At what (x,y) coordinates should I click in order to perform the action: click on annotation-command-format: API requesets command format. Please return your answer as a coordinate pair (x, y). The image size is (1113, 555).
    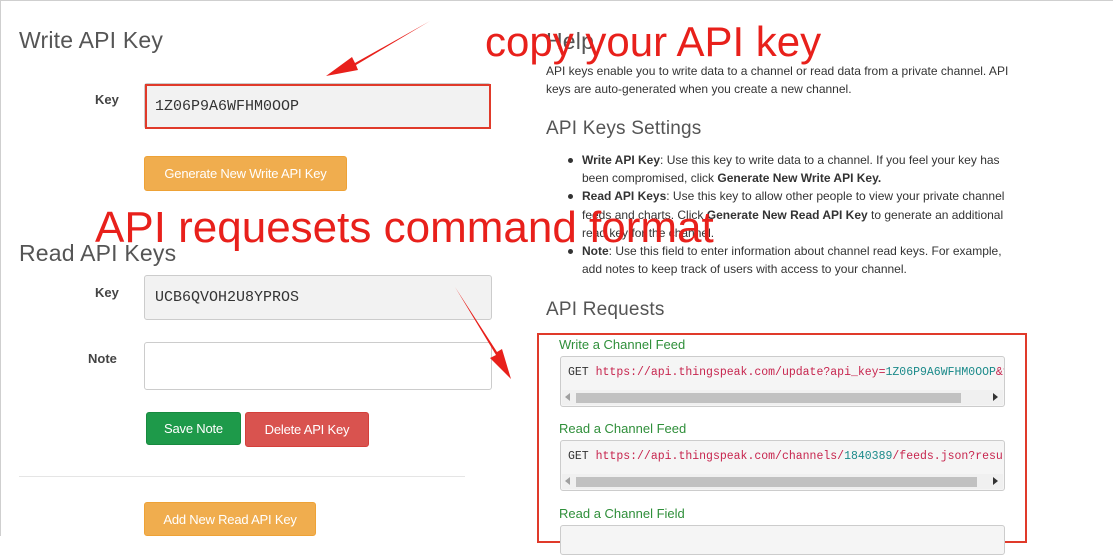
    Looking at the image, I should click on (404, 227).